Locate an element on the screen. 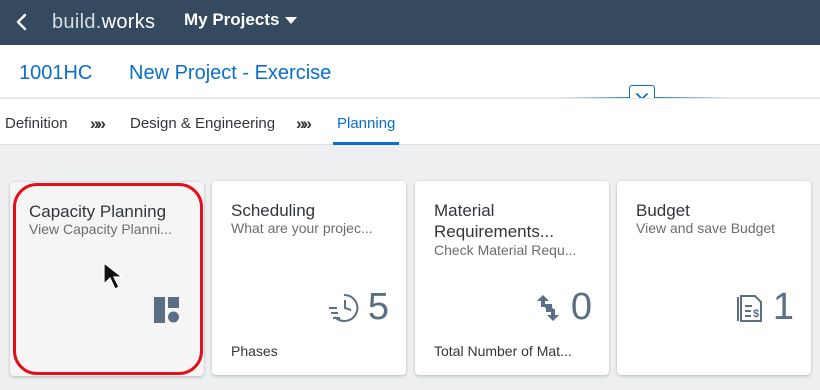 Image resolution: width=820 pixels, height=390 pixels. caret-down-icon is located at coordinates (291, 20).